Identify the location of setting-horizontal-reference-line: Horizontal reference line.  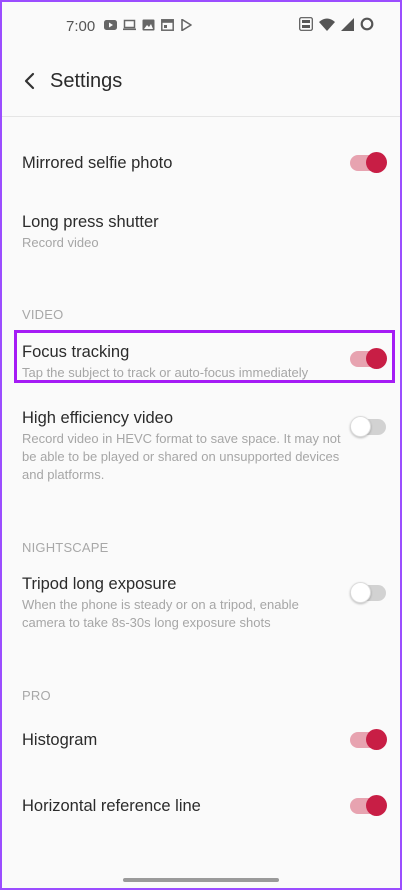
(202, 806).